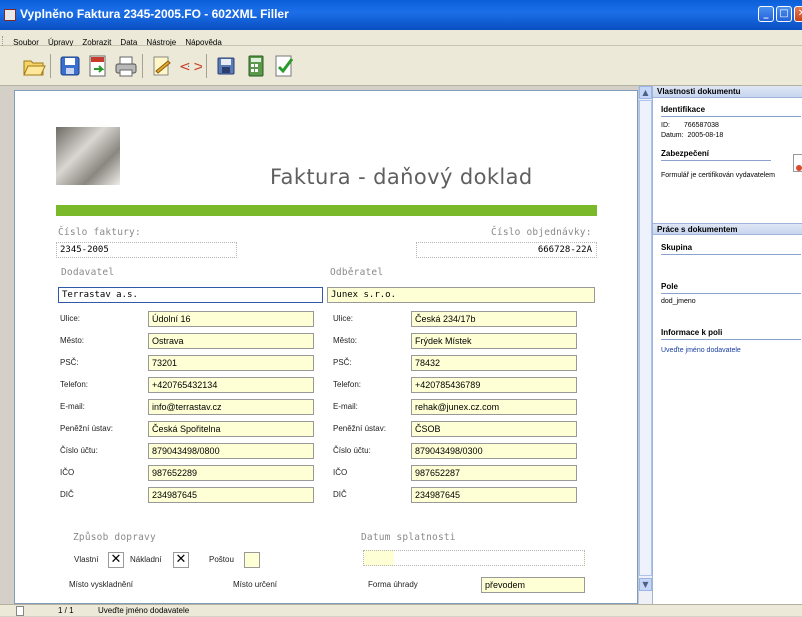 The image size is (802, 617). I want to click on supplier-account-field: 879043498/0800, so click(231, 451).